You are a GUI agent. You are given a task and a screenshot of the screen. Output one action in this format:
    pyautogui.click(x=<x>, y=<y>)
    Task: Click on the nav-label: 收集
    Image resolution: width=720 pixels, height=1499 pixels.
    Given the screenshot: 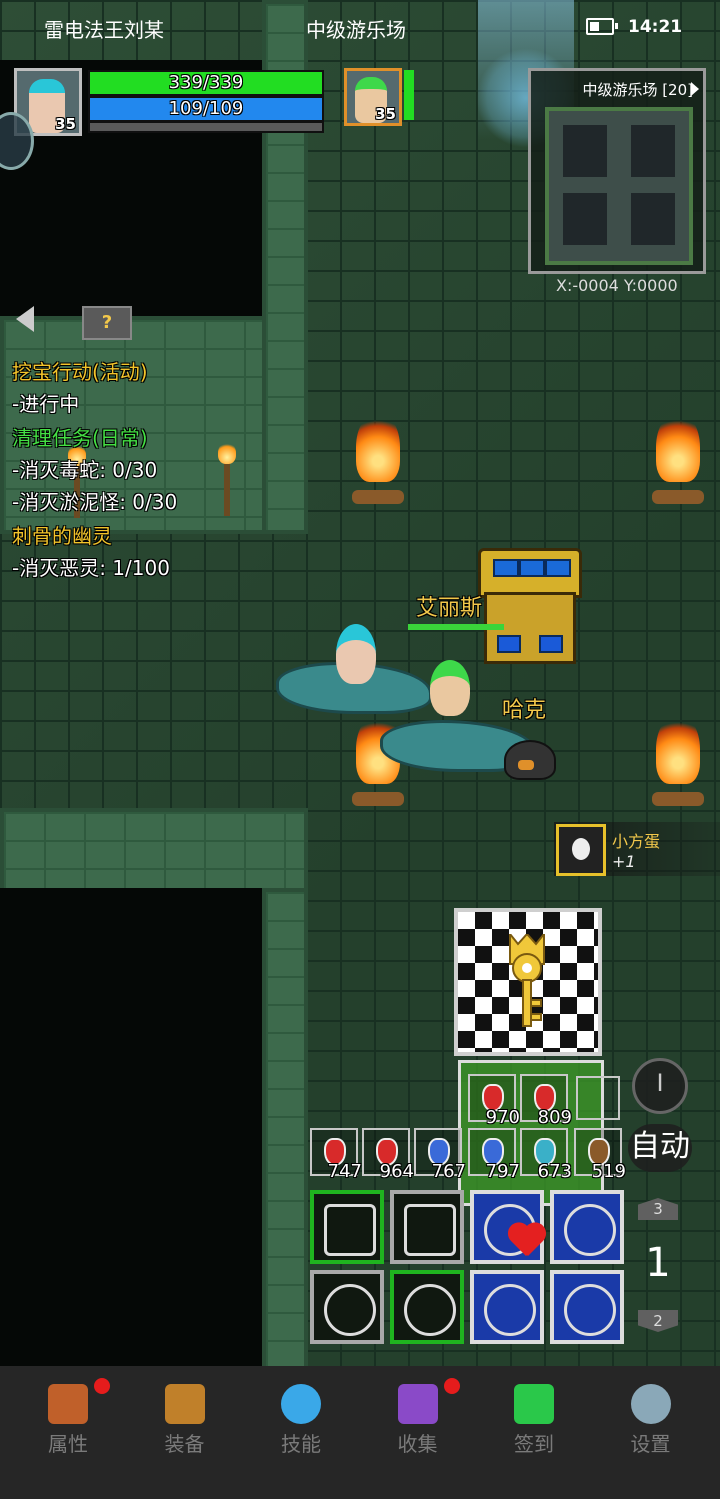 What is the action you would take?
    pyautogui.click(x=417, y=1444)
    